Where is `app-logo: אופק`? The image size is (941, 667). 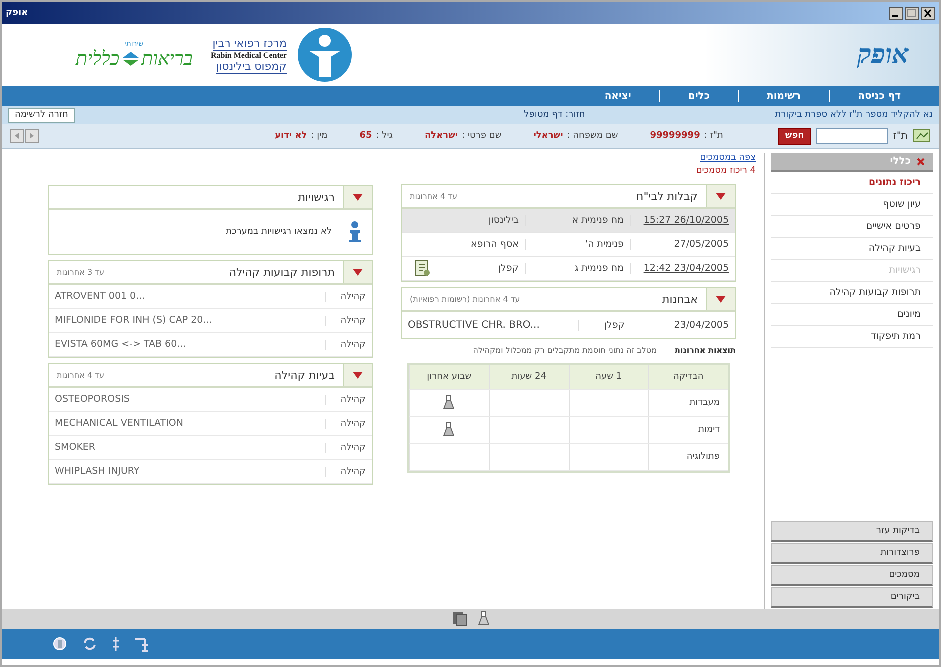
app-logo: אופק is located at coordinates (883, 55).